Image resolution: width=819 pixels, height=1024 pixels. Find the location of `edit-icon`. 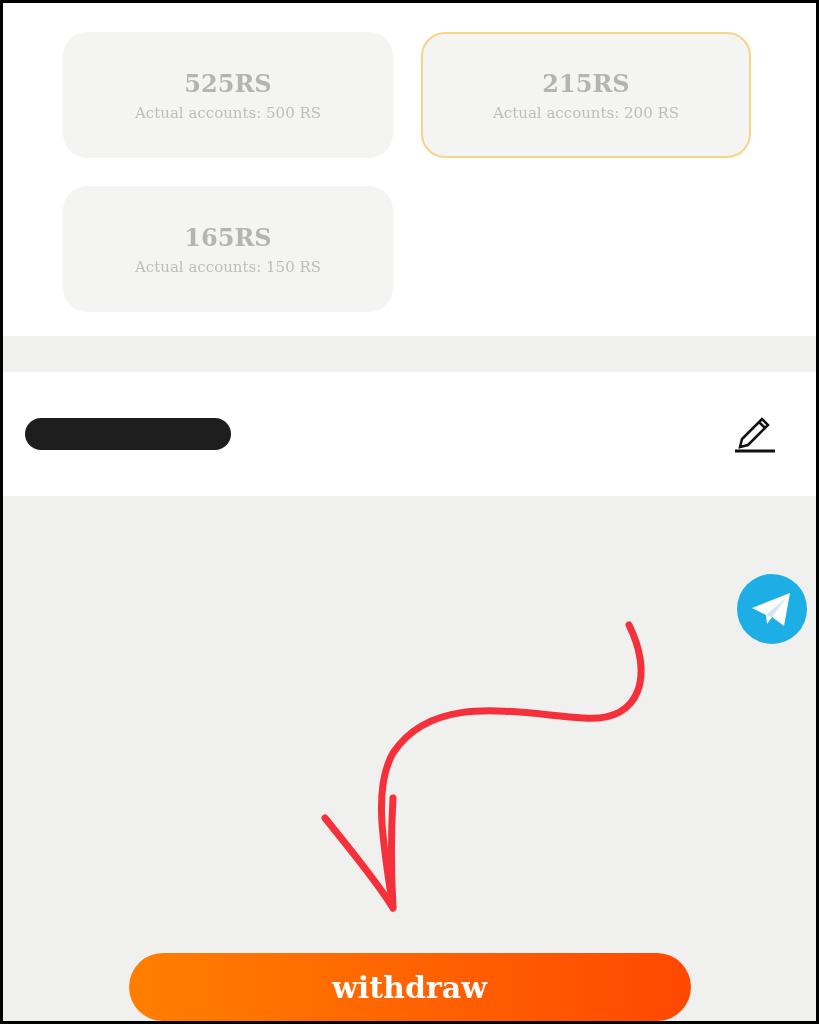

edit-icon is located at coordinates (755, 434).